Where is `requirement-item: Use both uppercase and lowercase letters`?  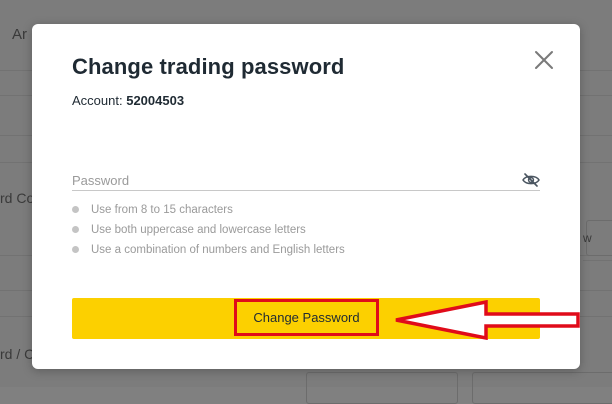
requirement-item: Use both uppercase and lowercase letters is located at coordinates (208, 233).